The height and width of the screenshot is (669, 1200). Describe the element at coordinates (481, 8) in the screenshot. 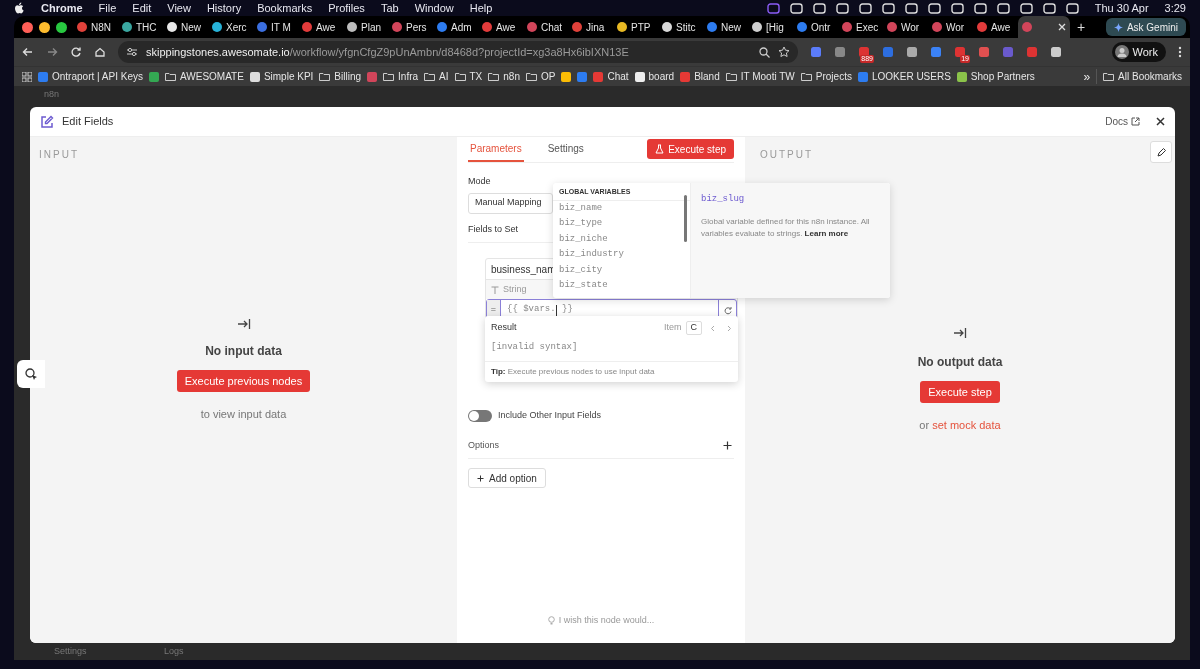

I see `menu-item: Help` at that location.